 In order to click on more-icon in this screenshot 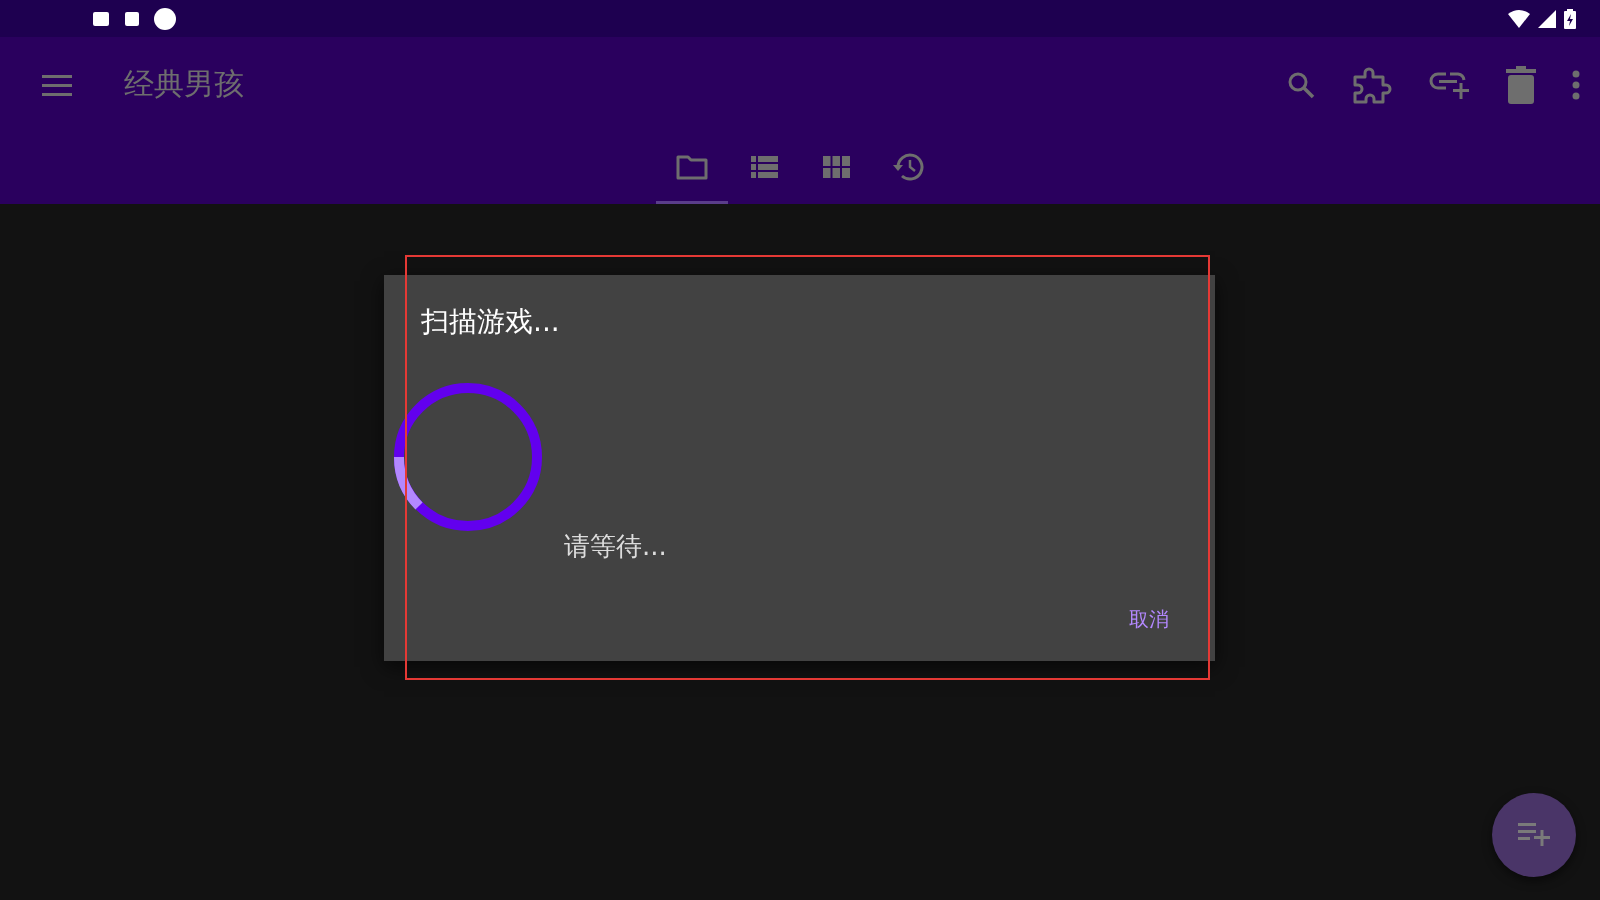, I will do `click(1576, 84)`.